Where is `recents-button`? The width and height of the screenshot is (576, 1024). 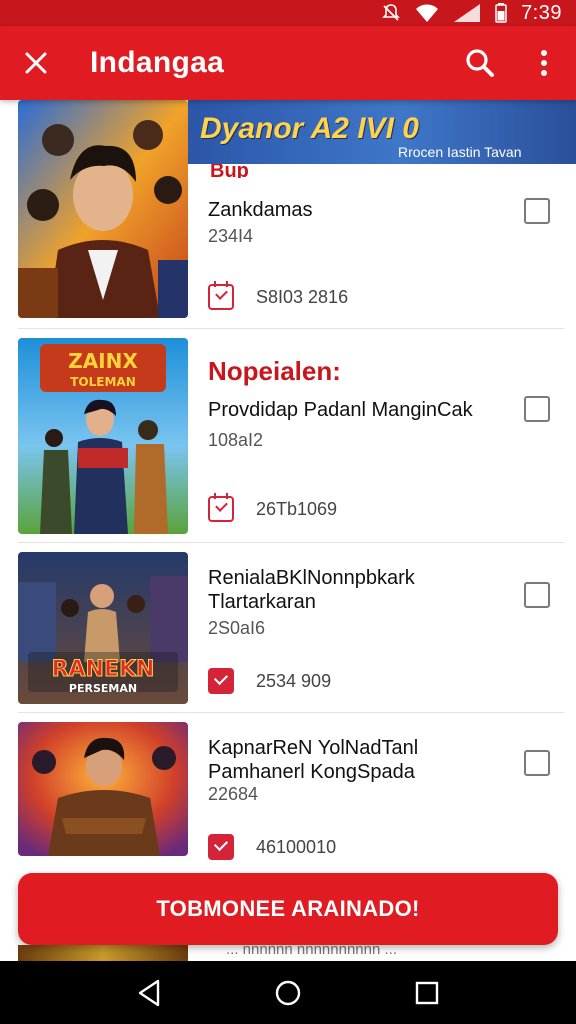
recents-button is located at coordinates (427, 993).